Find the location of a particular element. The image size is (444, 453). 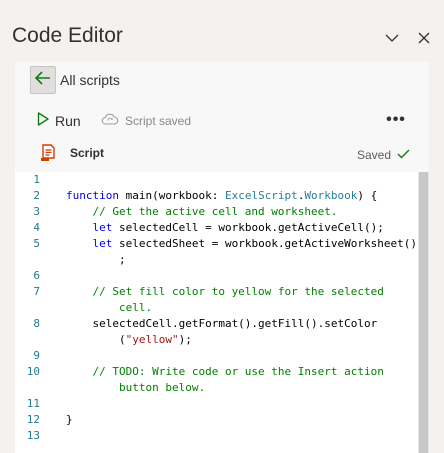

saved-state-label: Saved is located at coordinates (374, 155).